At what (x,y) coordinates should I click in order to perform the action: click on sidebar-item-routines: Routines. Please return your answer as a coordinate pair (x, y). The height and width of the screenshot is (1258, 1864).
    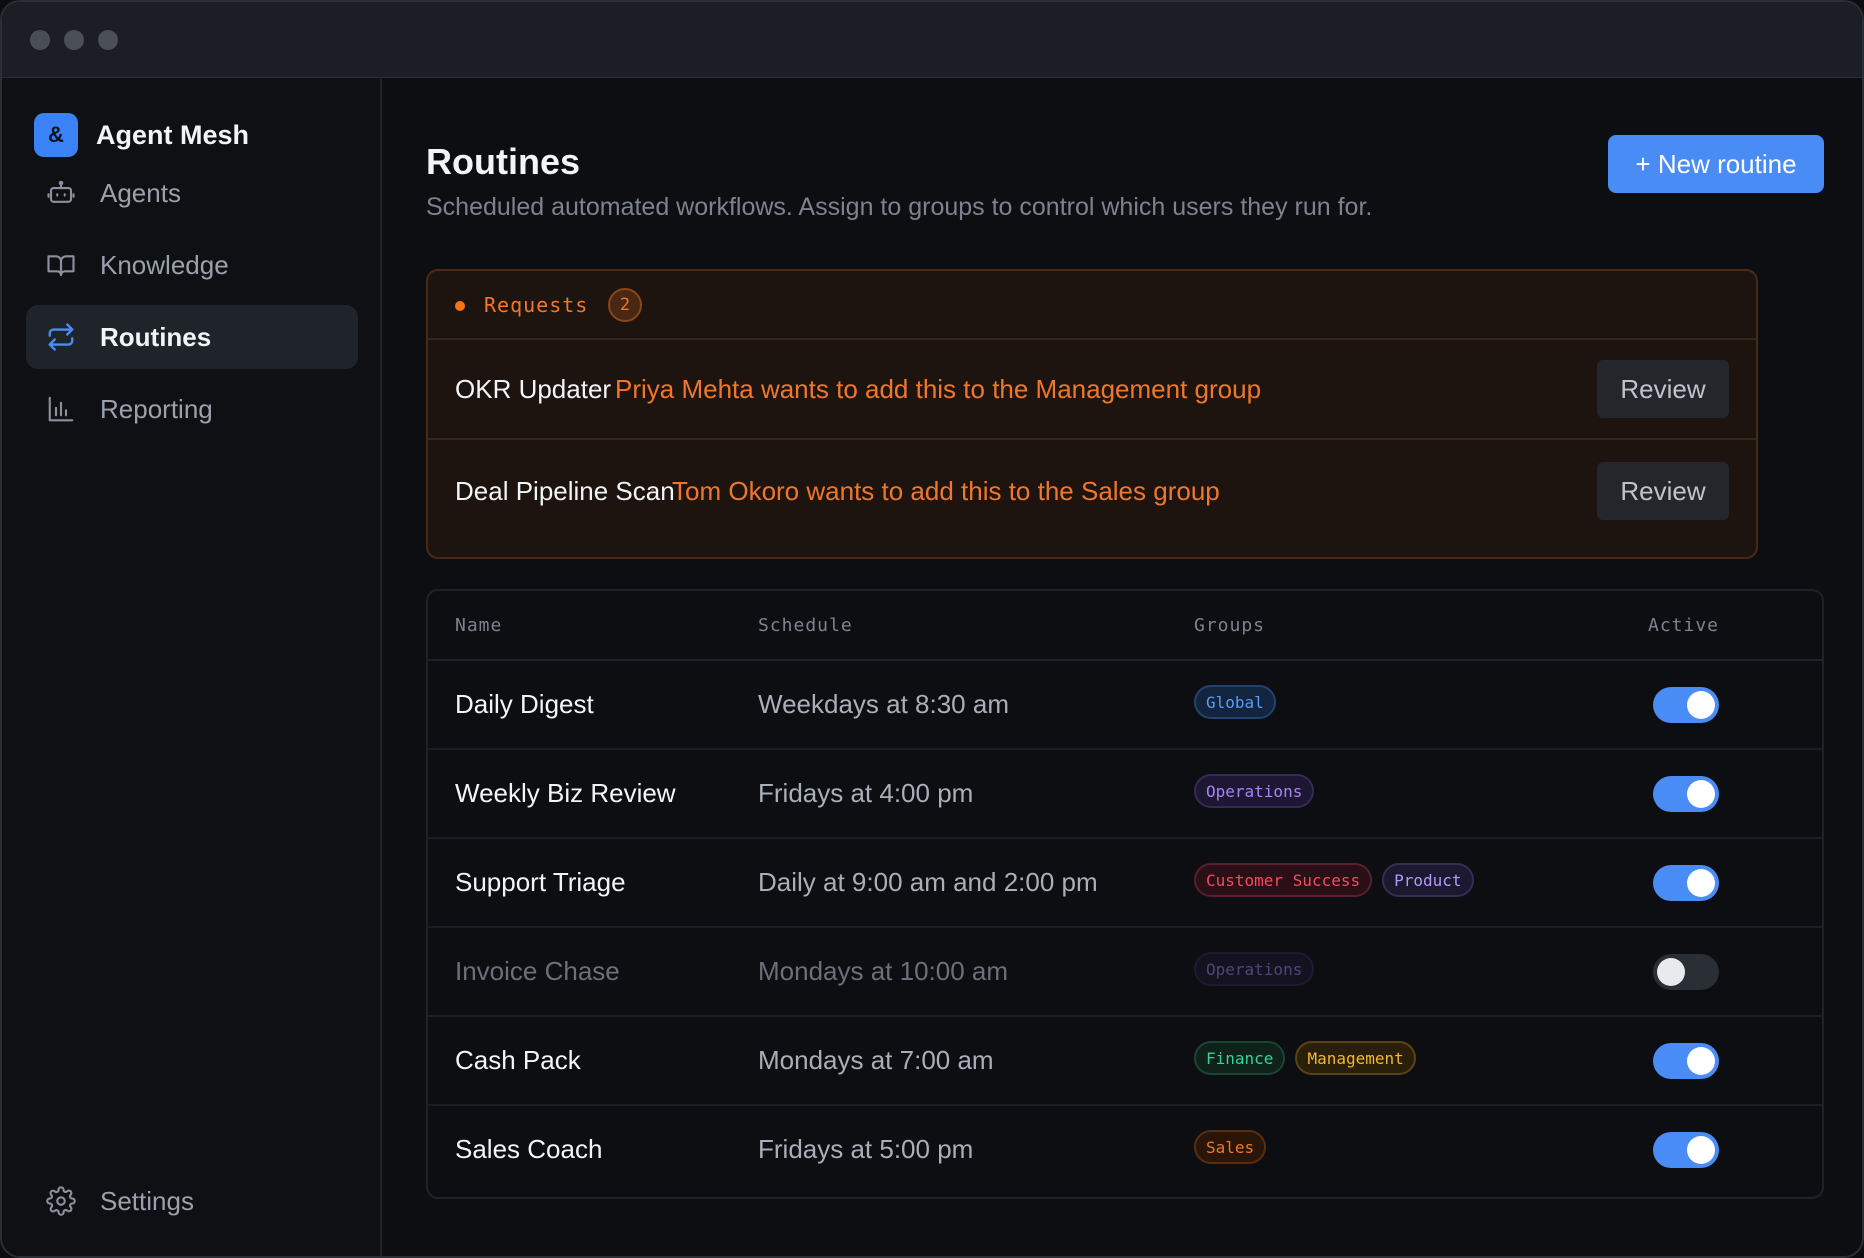
    Looking at the image, I should click on (192, 337).